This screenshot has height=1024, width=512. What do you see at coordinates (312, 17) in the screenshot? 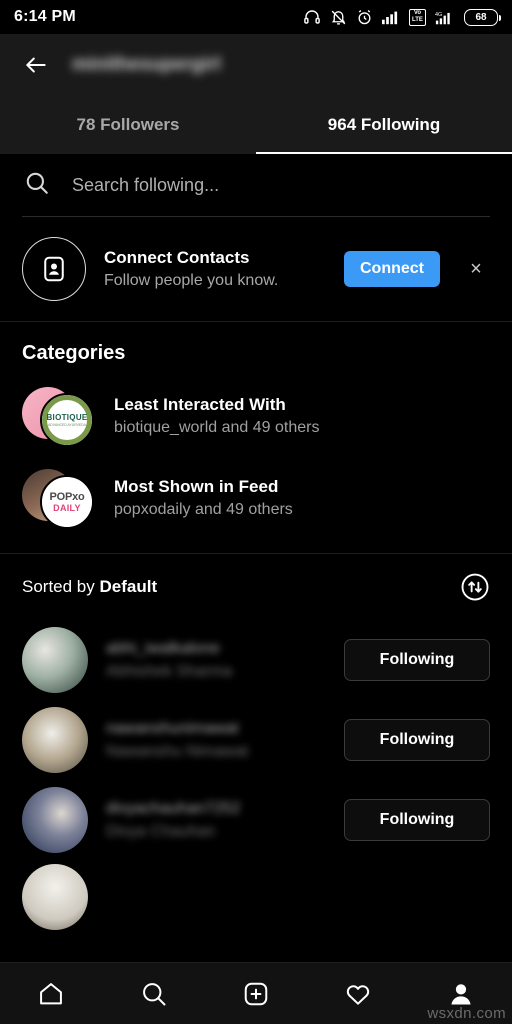
I see `headphones-icon` at bounding box center [312, 17].